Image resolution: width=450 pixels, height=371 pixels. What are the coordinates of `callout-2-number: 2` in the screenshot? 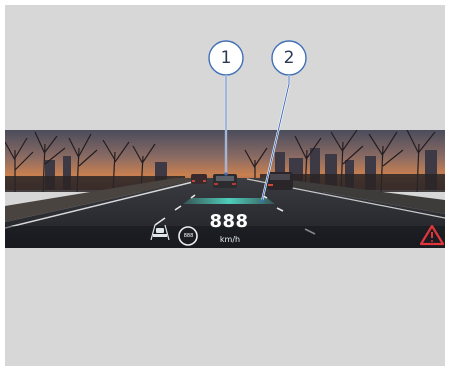 It's located at (289, 58).